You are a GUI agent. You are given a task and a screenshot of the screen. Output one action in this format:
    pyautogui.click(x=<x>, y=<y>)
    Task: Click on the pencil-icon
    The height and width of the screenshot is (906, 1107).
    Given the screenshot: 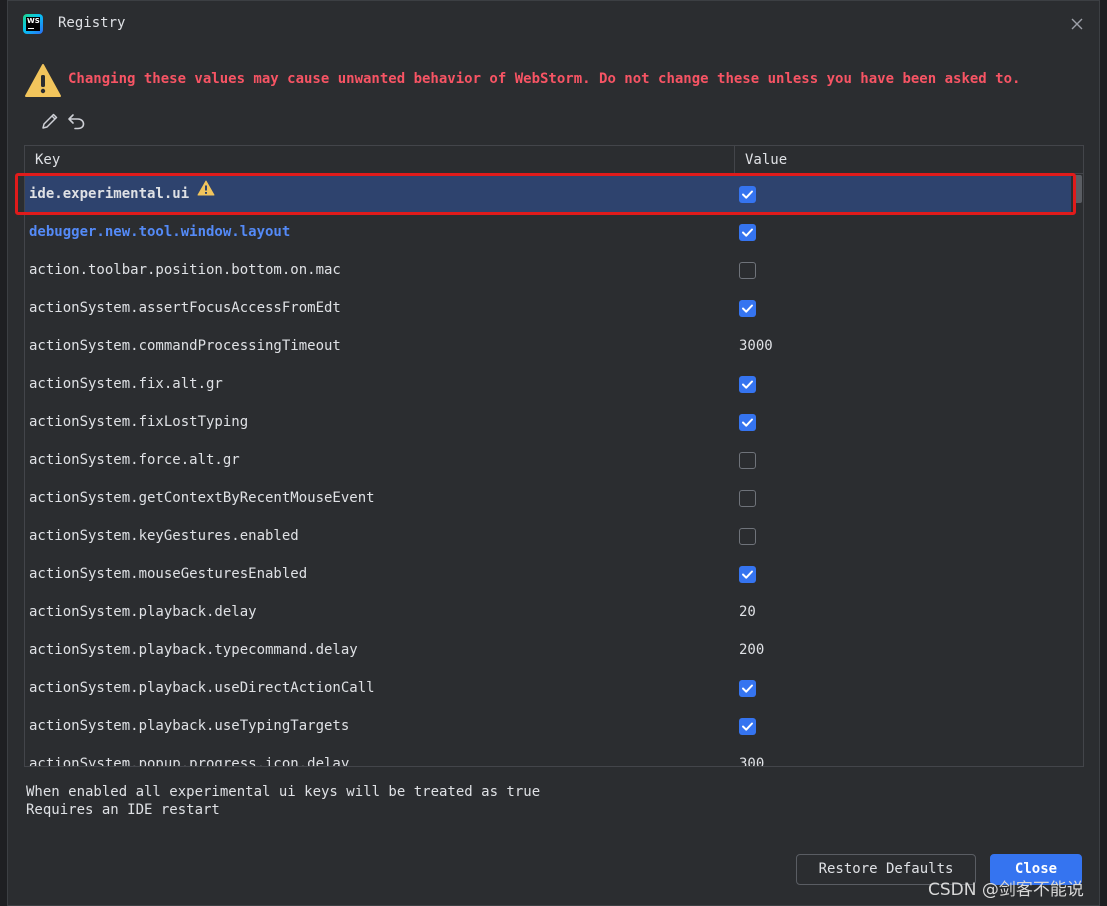 What is the action you would take?
    pyautogui.click(x=50, y=121)
    